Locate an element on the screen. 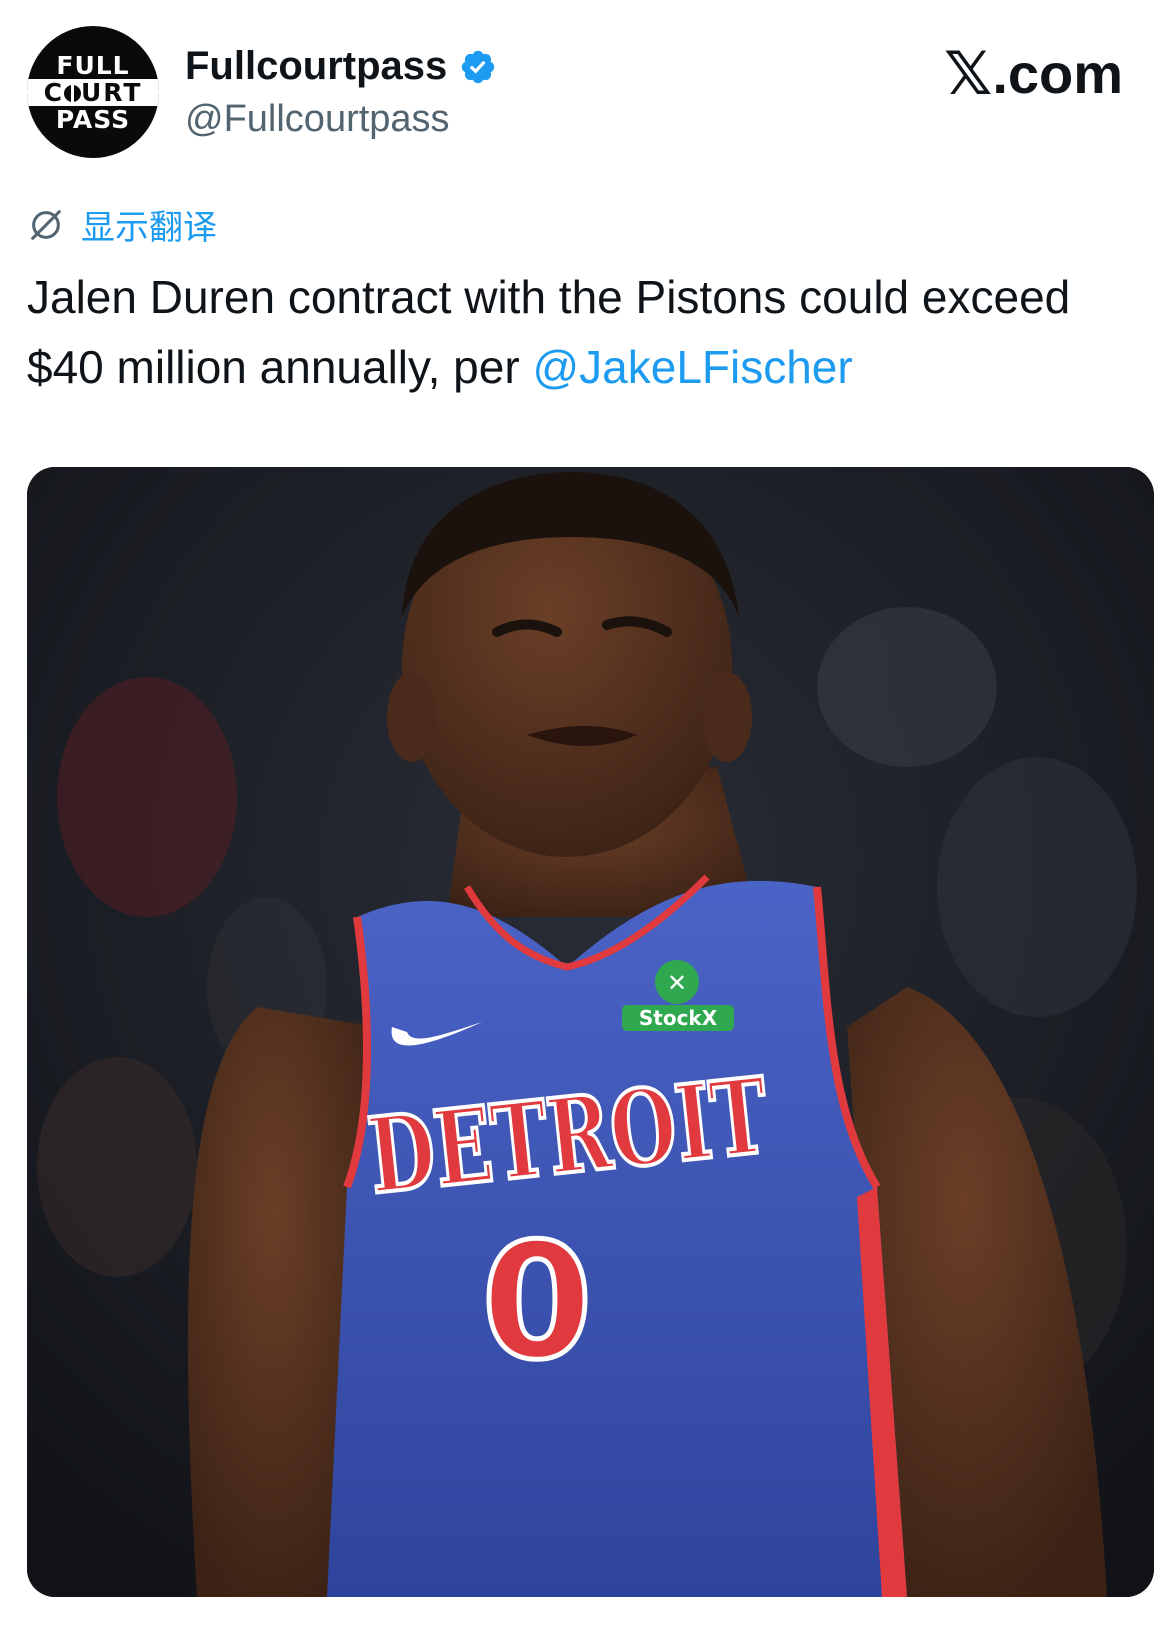 The image size is (1161, 1626). x-logo: 𝕏 .com is located at coordinates (1033, 74).